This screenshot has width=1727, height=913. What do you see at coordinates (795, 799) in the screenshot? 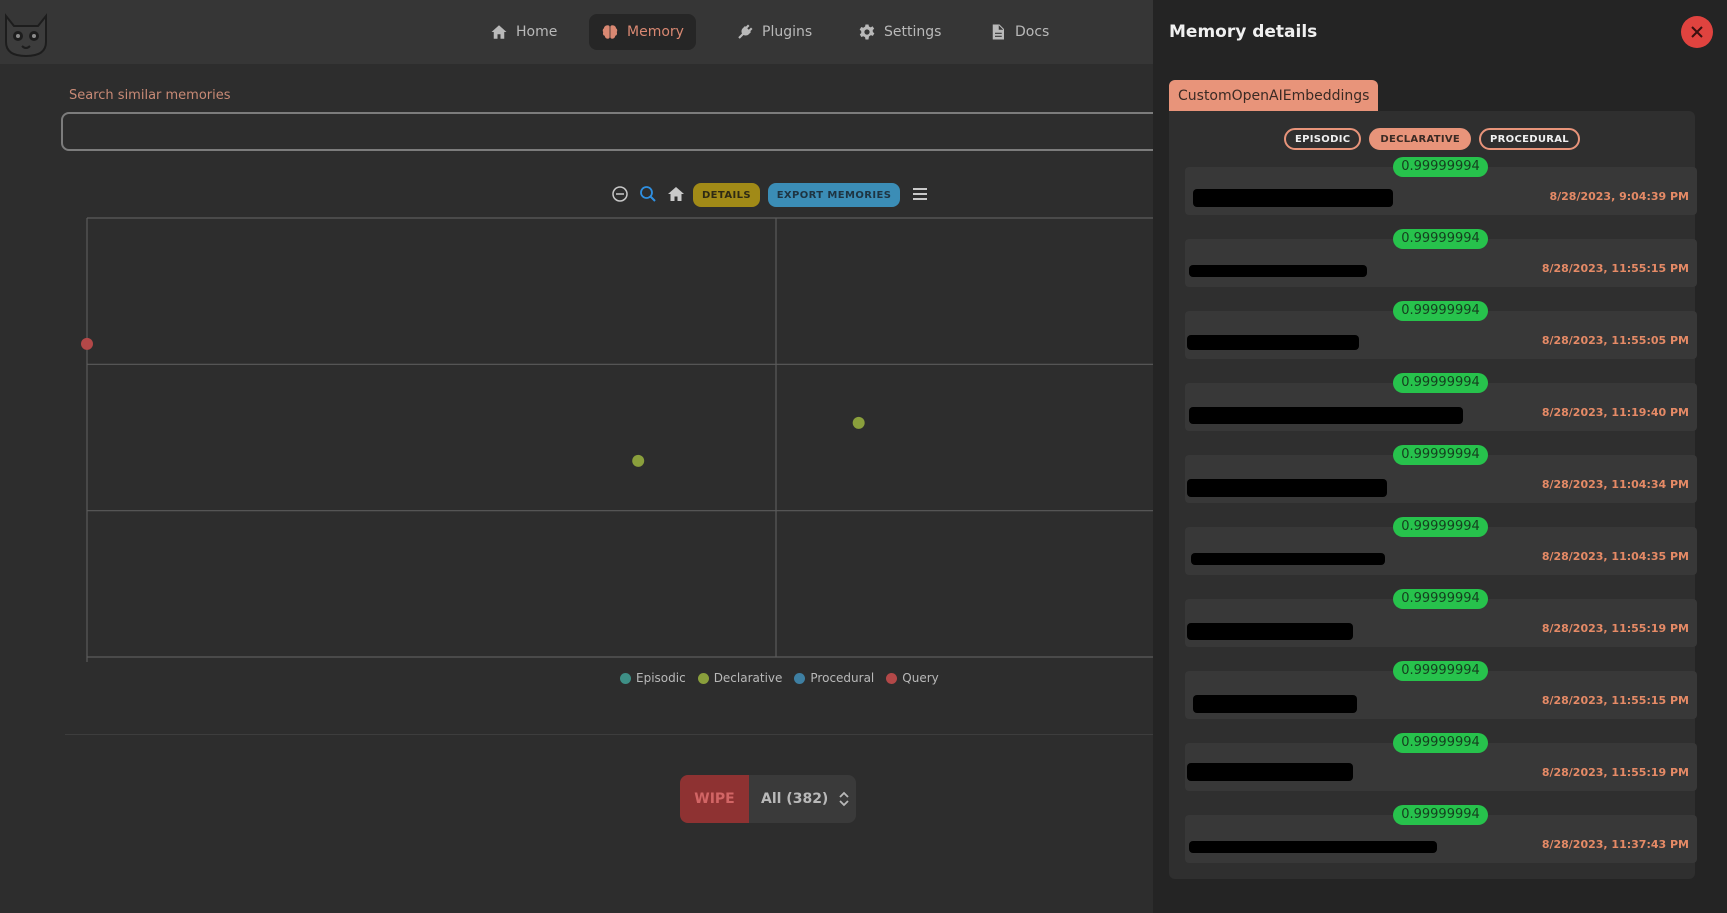
I see `wipe-selected-value: All (382)` at bounding box center [795, 799].